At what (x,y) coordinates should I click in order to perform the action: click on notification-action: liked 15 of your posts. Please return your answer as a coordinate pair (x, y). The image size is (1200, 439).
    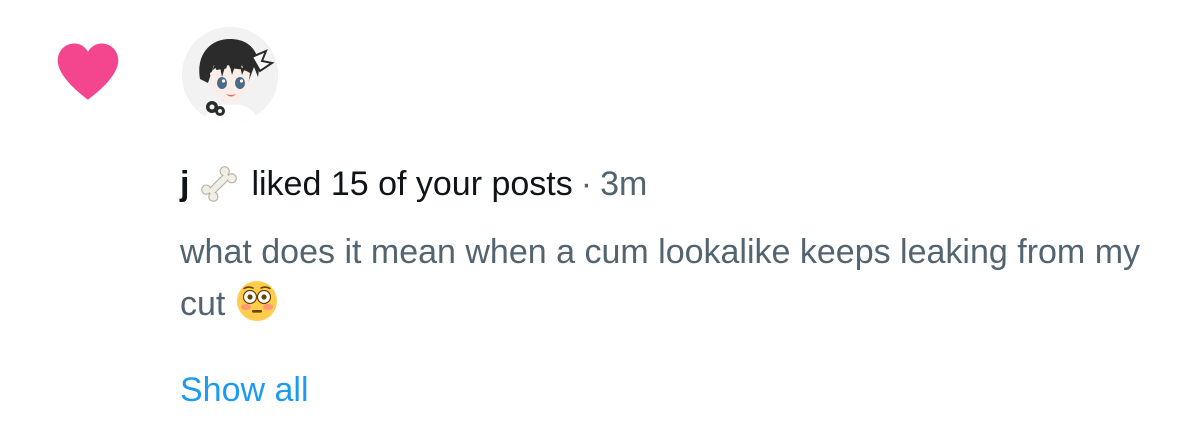
    Looking at the image, I should click on (412, 183).